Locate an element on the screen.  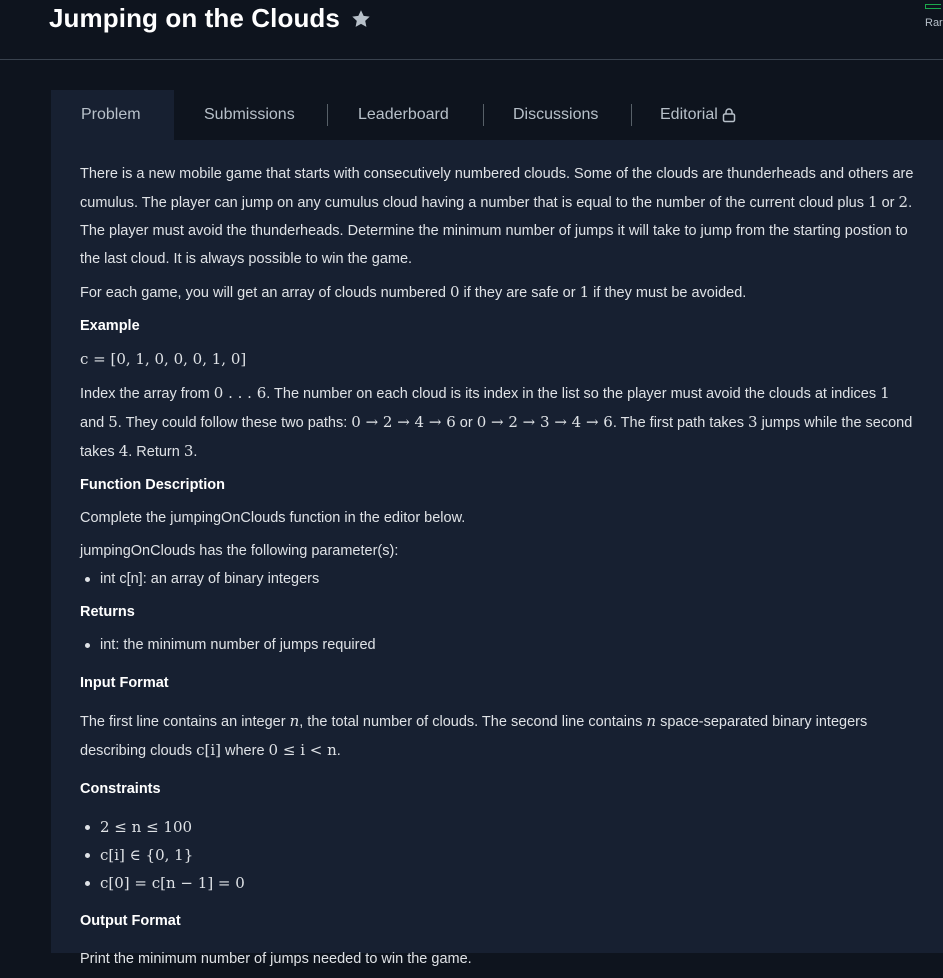
tab-editorial: Editorial is located at coordinates (698, 115).